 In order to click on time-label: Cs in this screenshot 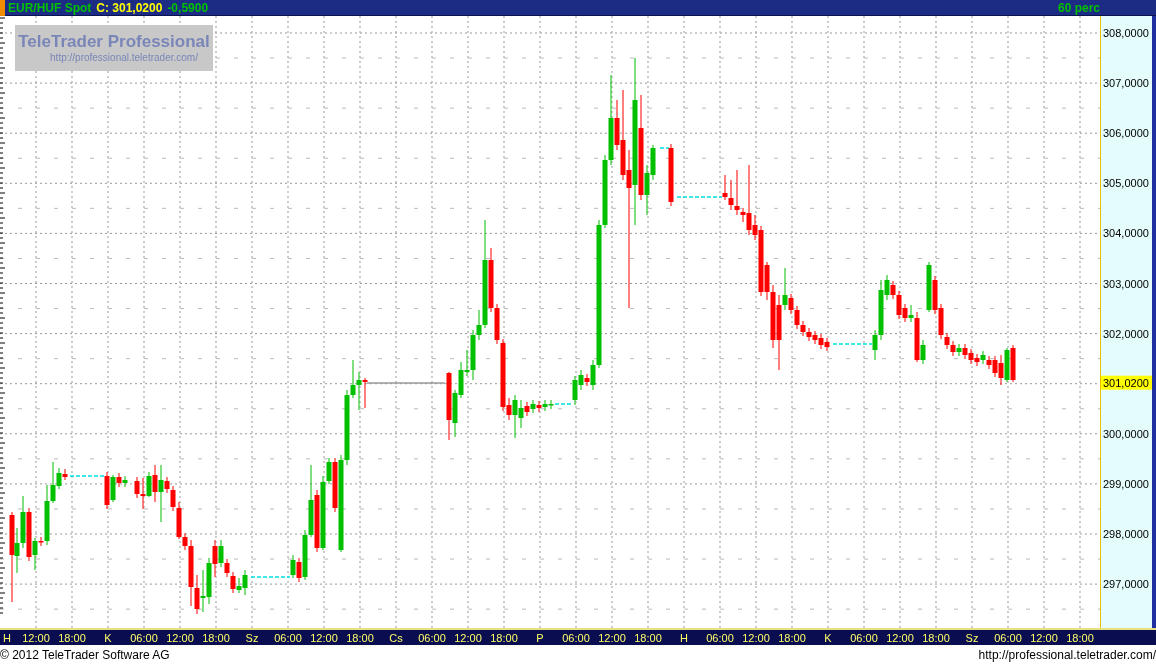, I will do `click(396, 638)`.